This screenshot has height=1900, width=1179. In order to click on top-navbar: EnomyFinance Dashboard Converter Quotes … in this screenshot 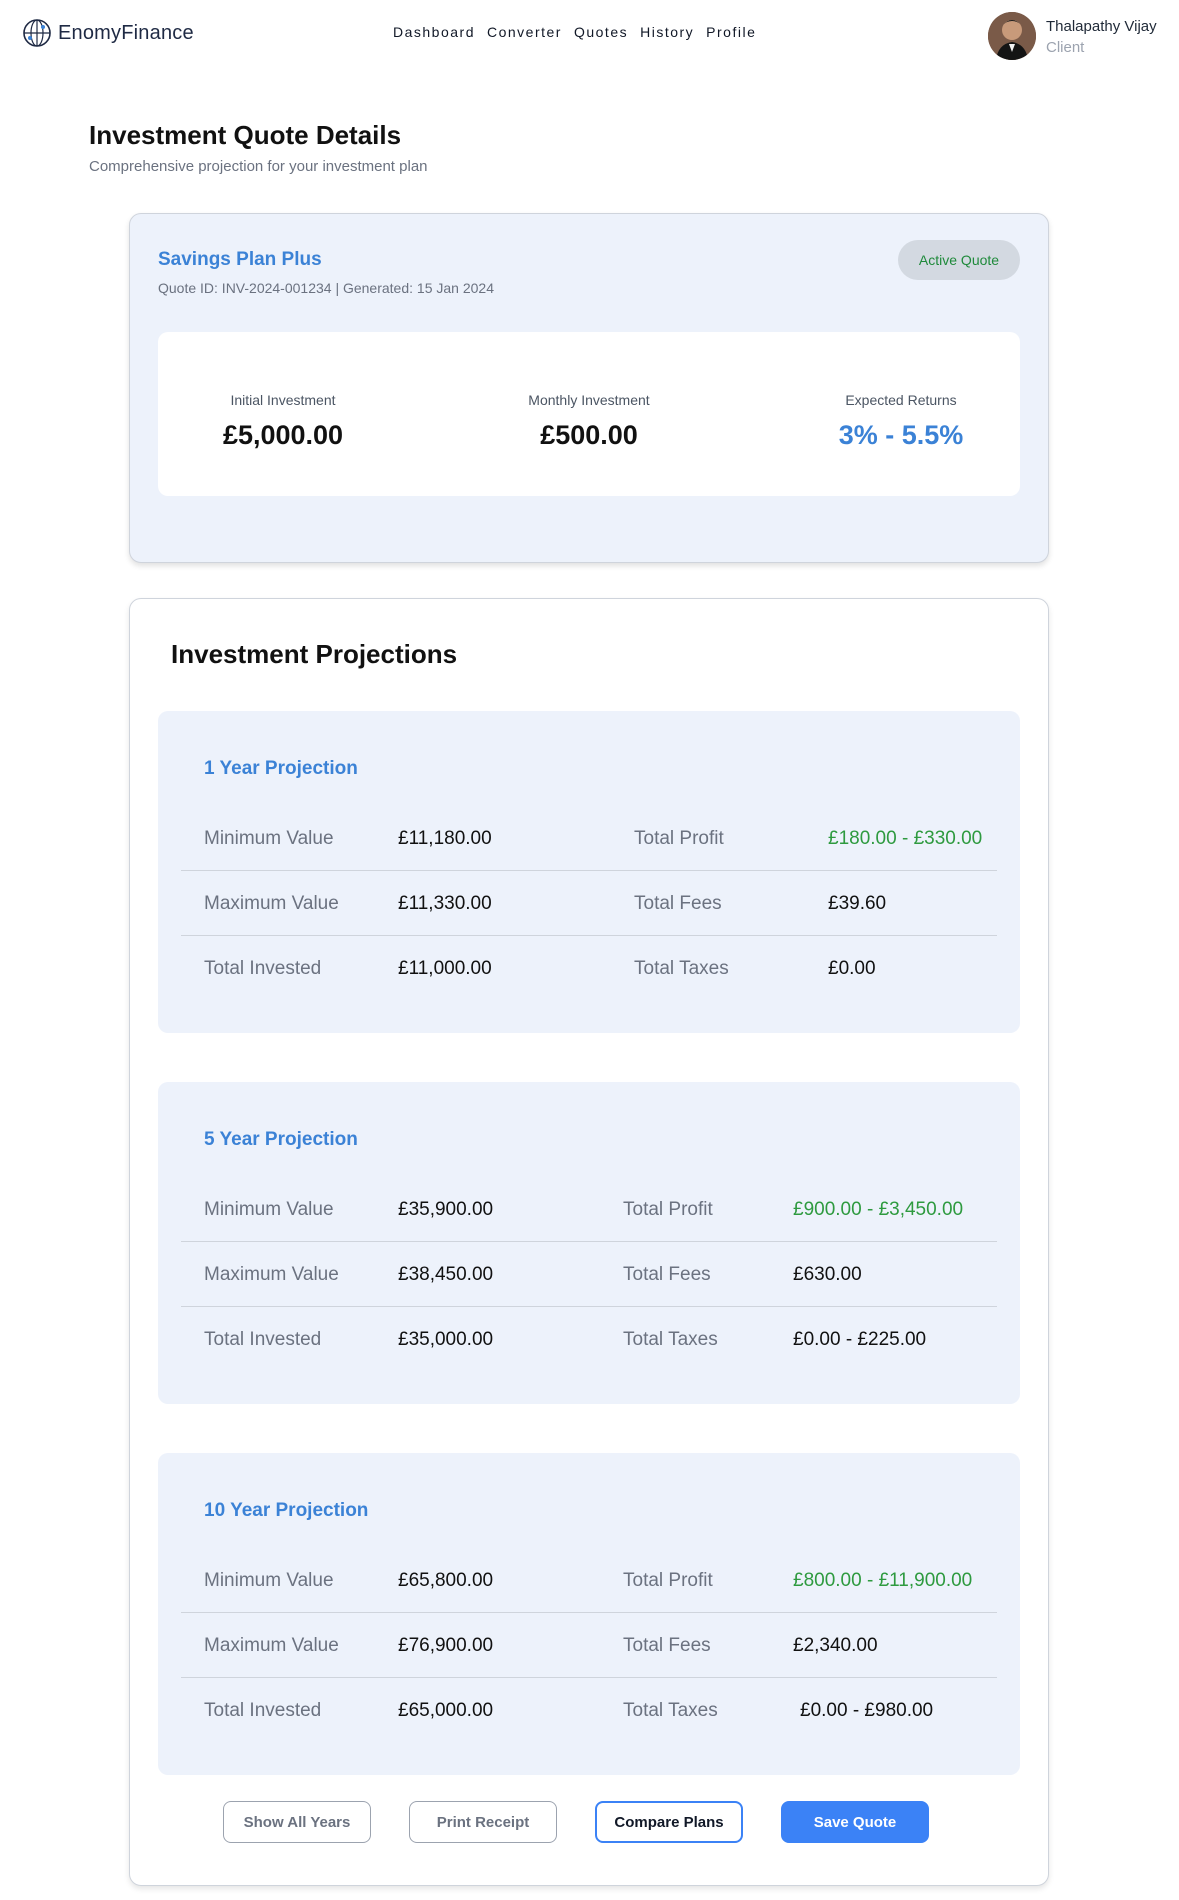, I will do `click(589, 33)`.